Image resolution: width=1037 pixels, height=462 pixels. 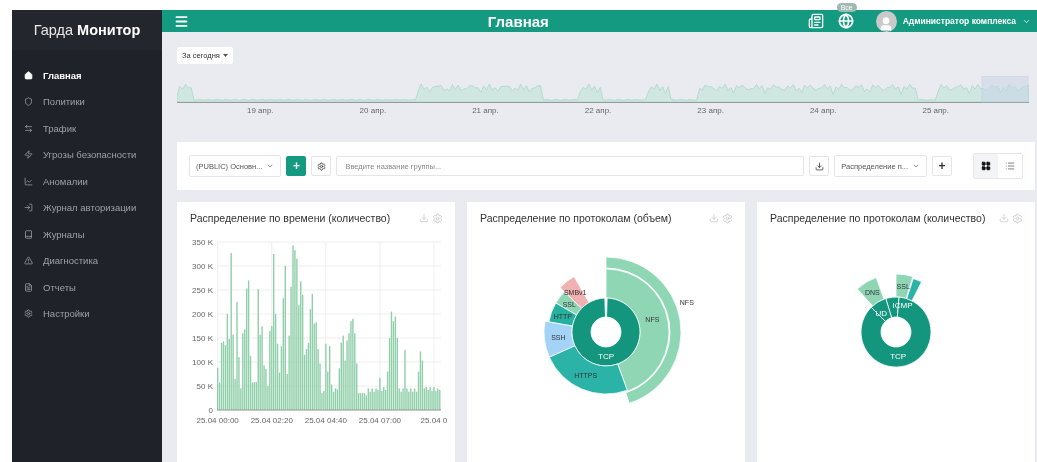 What do you see at coordinates (603, 91) in the screenshot?
I see `timeline-sparkline` at bounding box center [603, 91].